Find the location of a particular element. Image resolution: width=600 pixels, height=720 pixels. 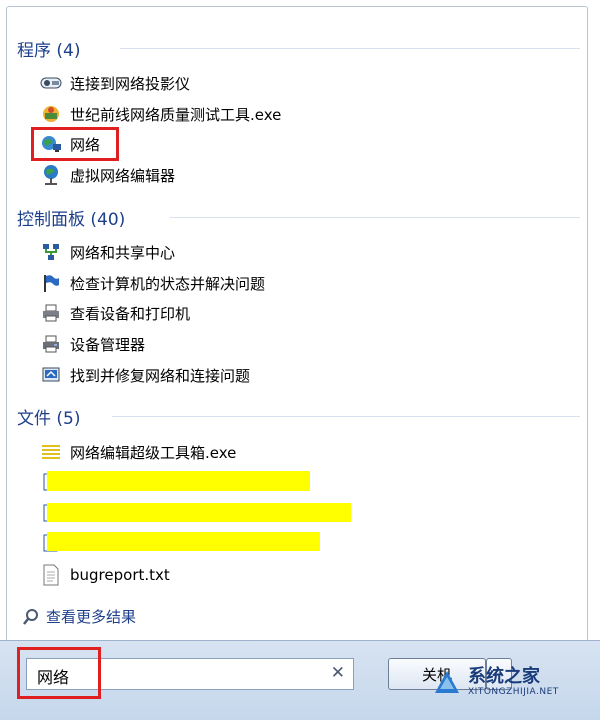

result-item-label: 找到并修复网络和连接问题 is located at coordinates (160, 375).